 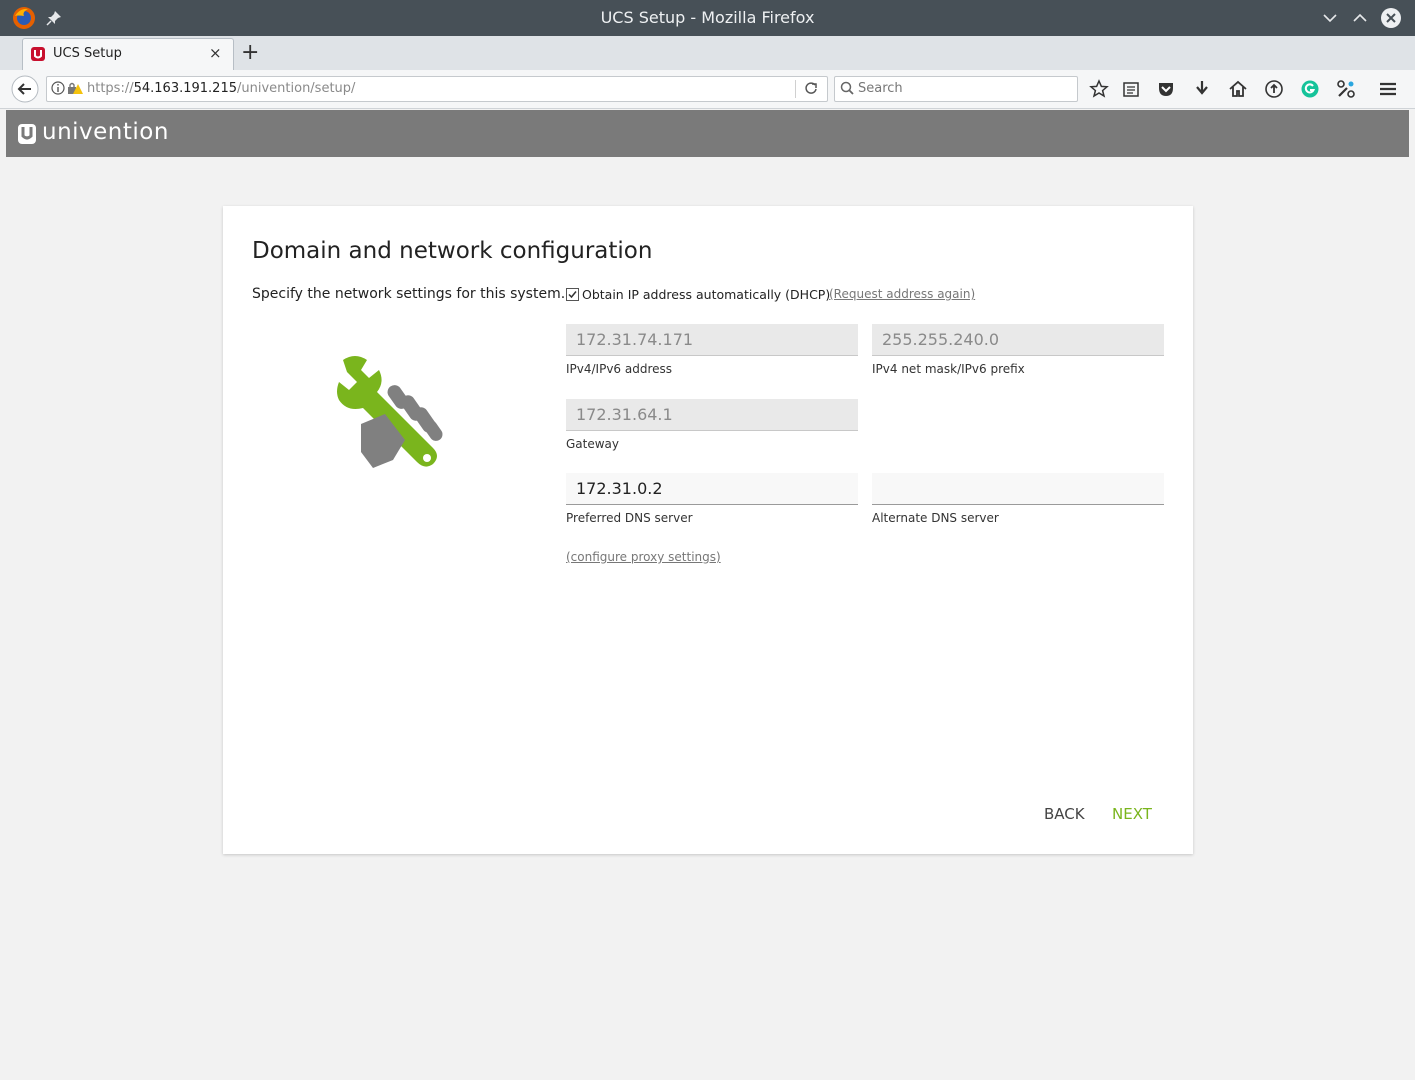 What do you see at coordinates (706, 294) in the screenshot?
I see `dhcp-label: Obtain IP address automatically (DHCP)` at bounding box center [706, 294].